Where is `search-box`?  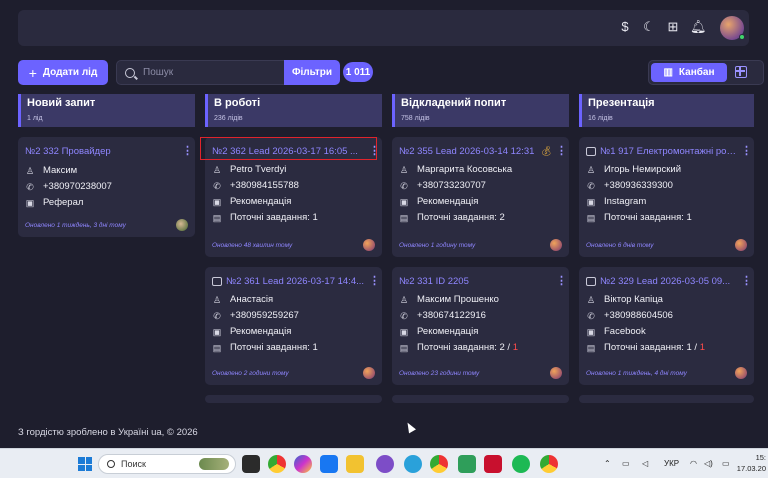
search-box is located at coordinates (200, 72).